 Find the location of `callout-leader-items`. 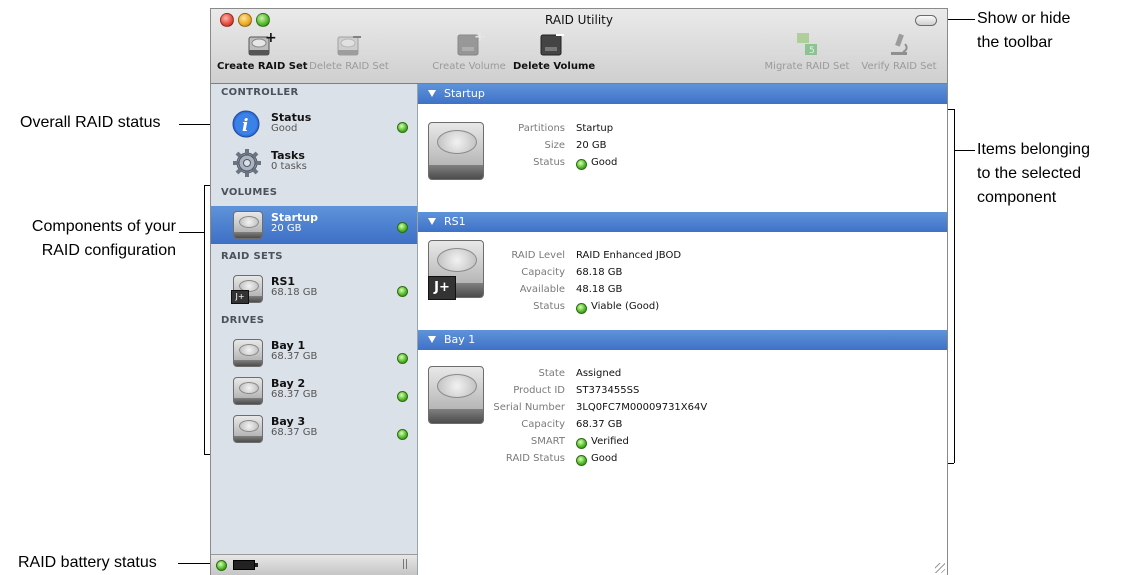

callout-leader-items is located at coordinates (965, 150).